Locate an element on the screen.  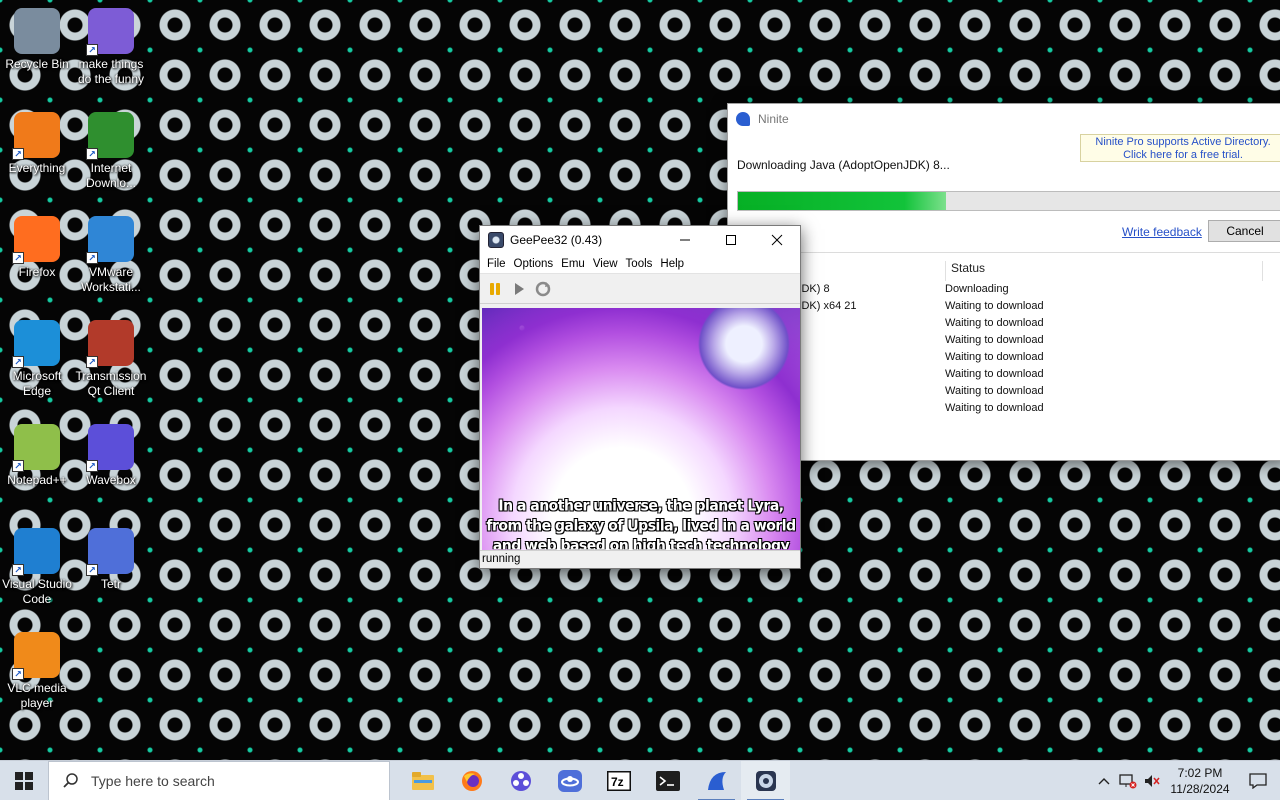
menu-view: View is located at coordinates (605, 264).